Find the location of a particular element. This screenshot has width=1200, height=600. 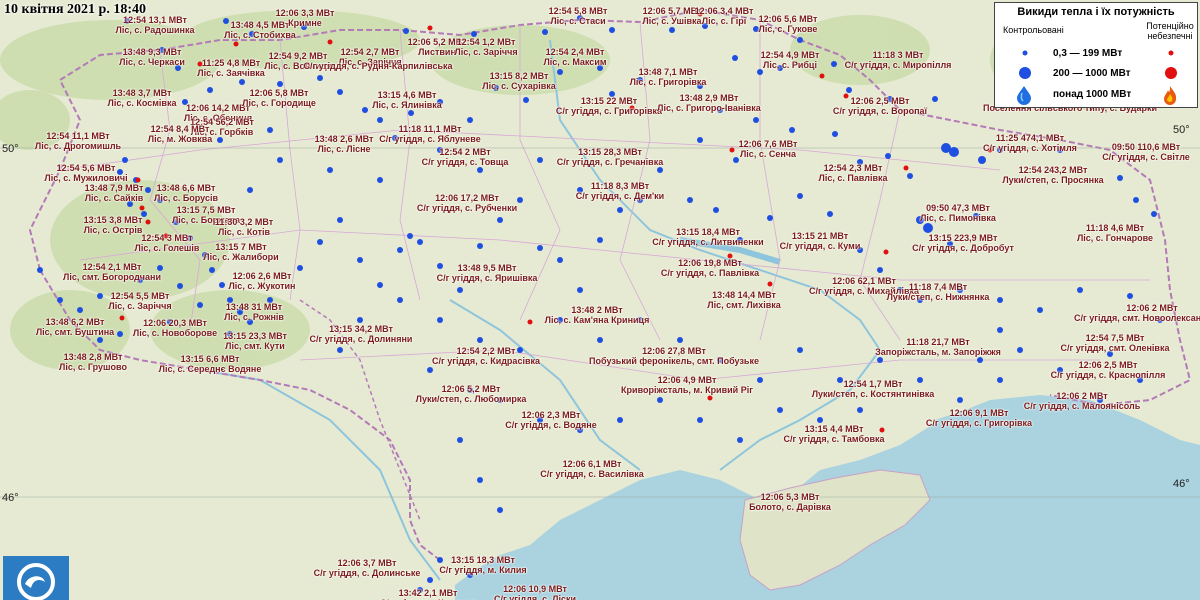

fire-label: 09:50 47,3 МВт Ліс, с. Пимонівка is located at coordinates (958, 213).